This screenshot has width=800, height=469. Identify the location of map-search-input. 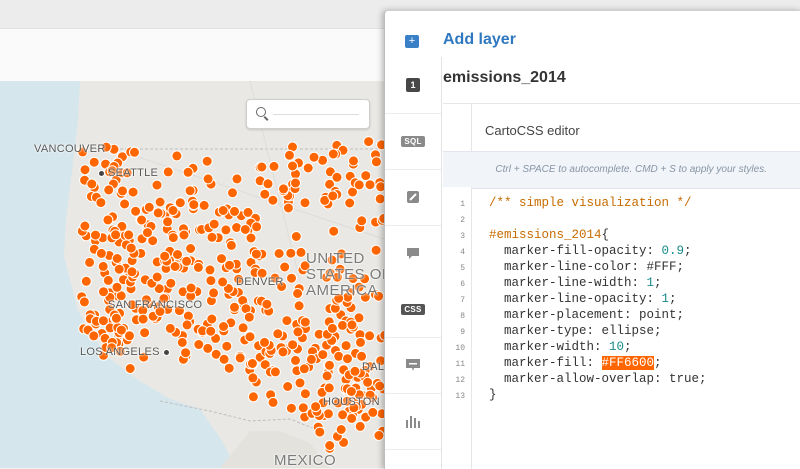
(316, 114).